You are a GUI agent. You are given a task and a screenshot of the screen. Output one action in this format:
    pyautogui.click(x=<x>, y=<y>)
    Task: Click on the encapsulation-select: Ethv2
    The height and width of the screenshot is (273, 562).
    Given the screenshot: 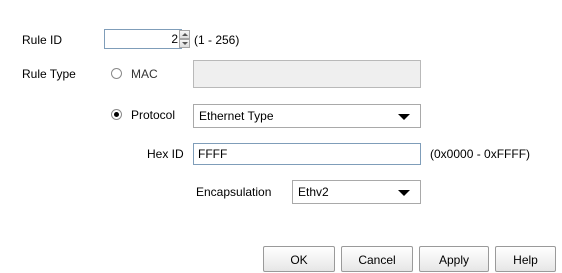 What is the action you would take?
    pyautogui.click(x=356, y=192)
    